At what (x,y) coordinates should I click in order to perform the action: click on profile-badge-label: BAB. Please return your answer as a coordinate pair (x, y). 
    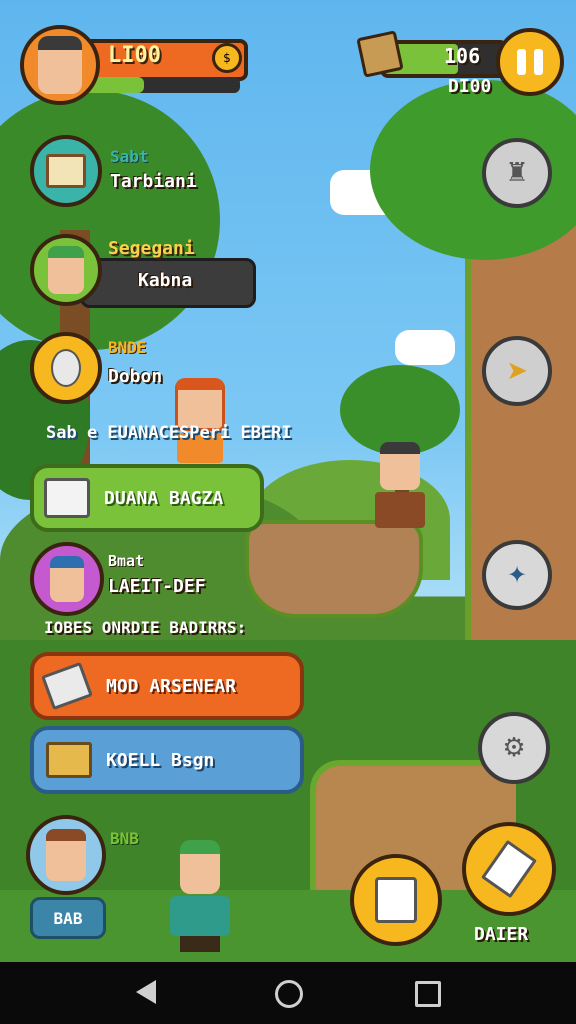
    Looking at the image, I should click on (68, 918).